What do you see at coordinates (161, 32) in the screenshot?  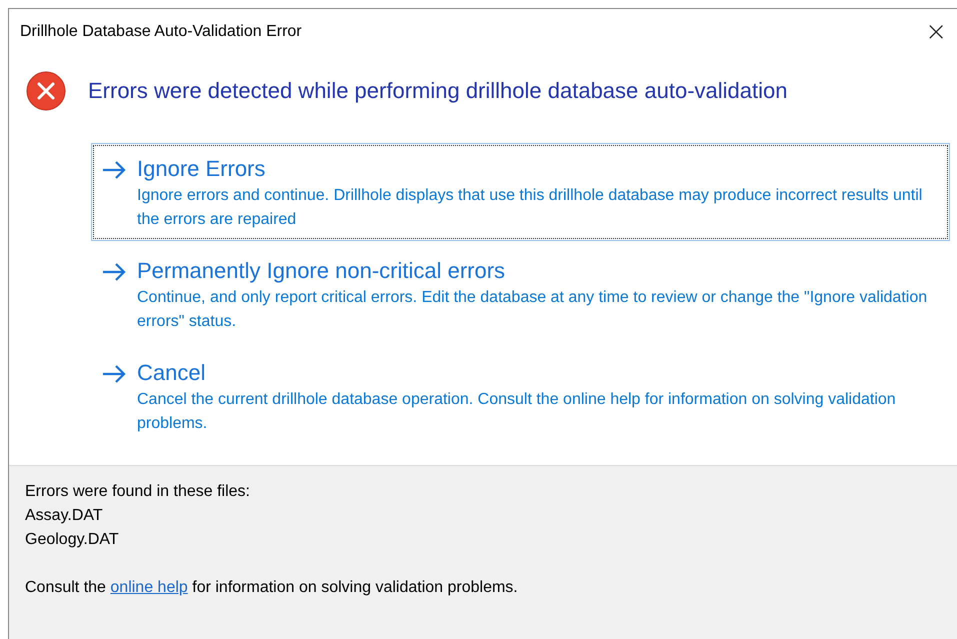 I see `window-title: Drillhole Database Auto-Validation Error` at bounding box center [161, 32].